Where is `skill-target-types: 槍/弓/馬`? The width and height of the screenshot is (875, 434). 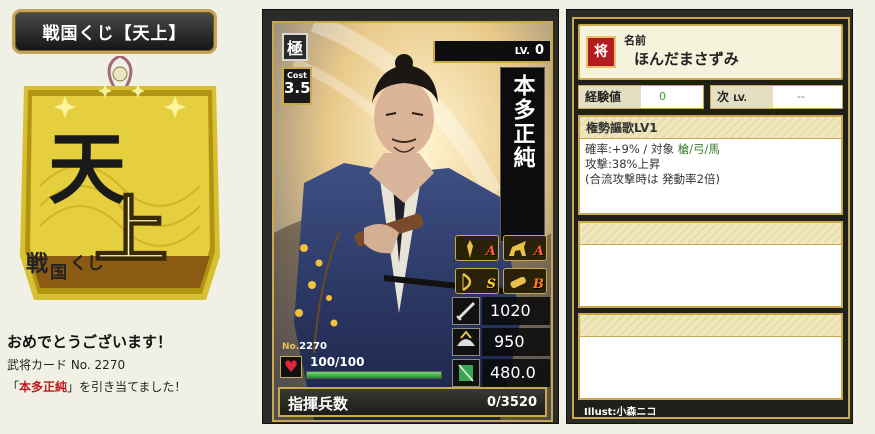
skill-target-types: 槍/弓/馬 is located at coordinates (698, 149).